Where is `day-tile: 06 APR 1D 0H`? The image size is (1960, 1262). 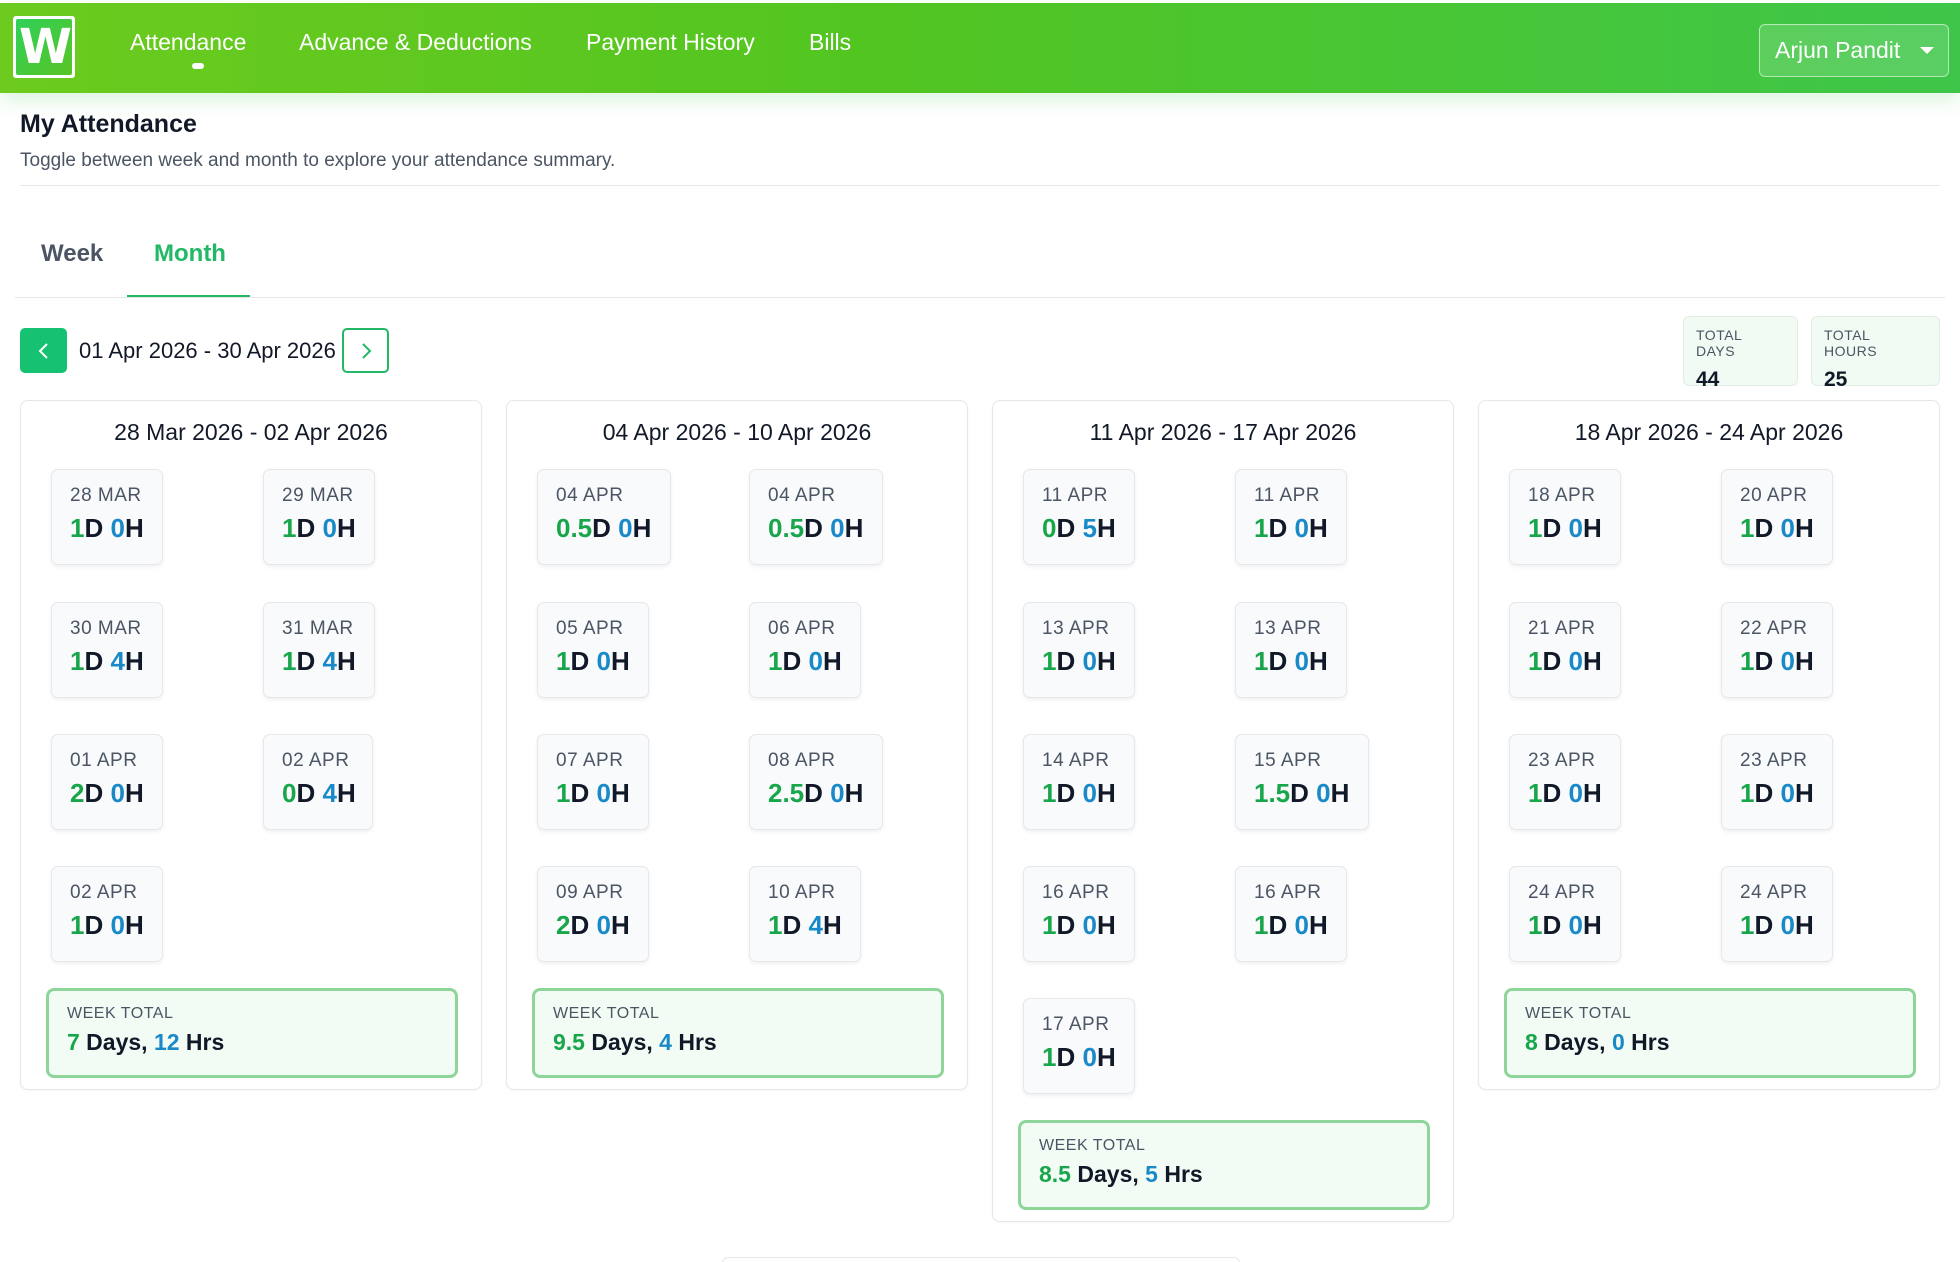 day-tile: 06 APR 1D 0H is located at coordinates (805, 650).